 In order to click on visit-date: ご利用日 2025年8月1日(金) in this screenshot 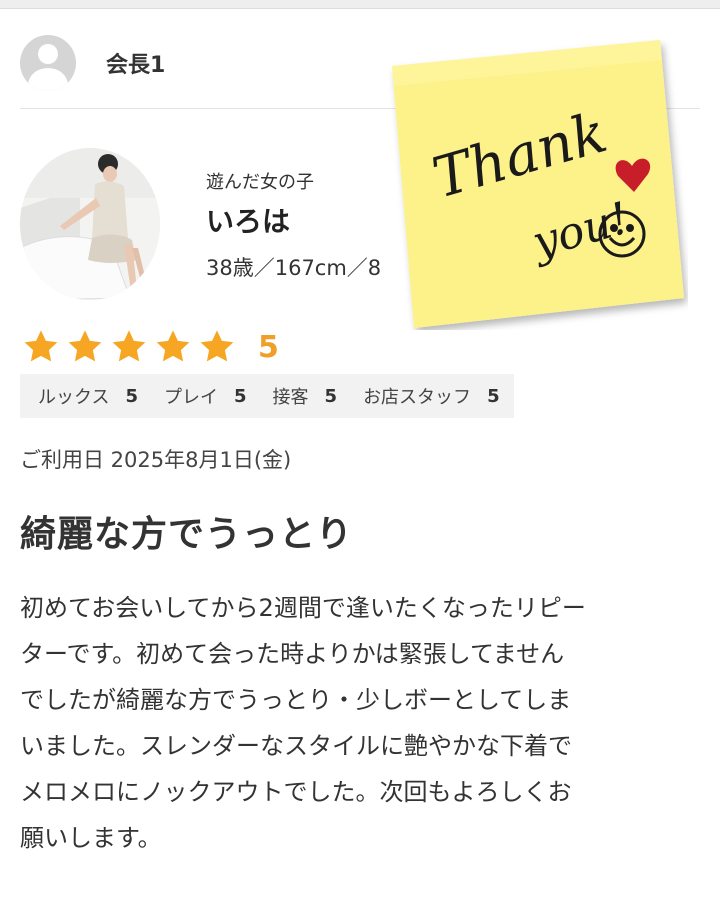, I will do `click(156, 460)`.